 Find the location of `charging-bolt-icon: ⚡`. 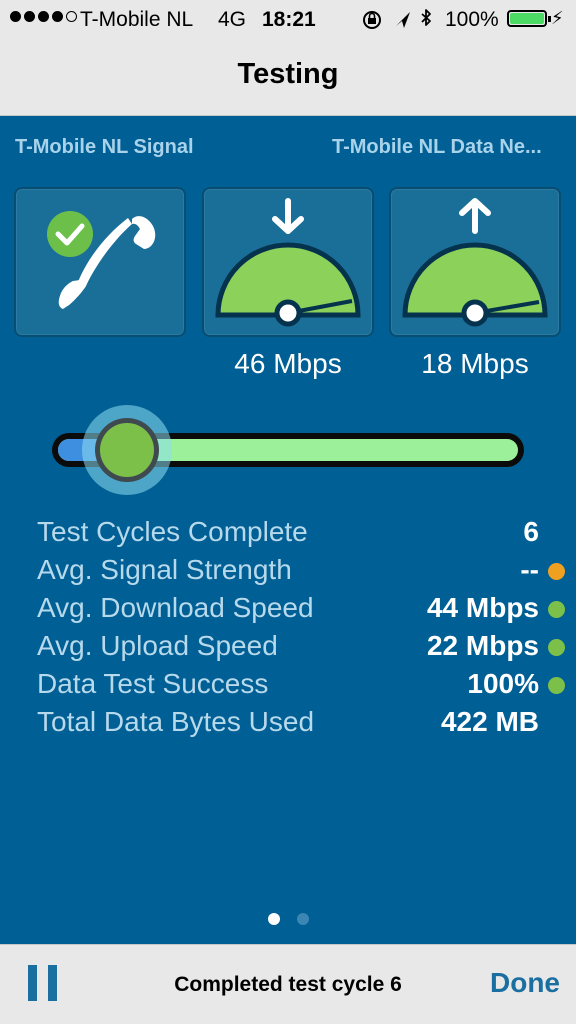

charging-bolt-icon: ⚡ is located at coordinates (557, 18).